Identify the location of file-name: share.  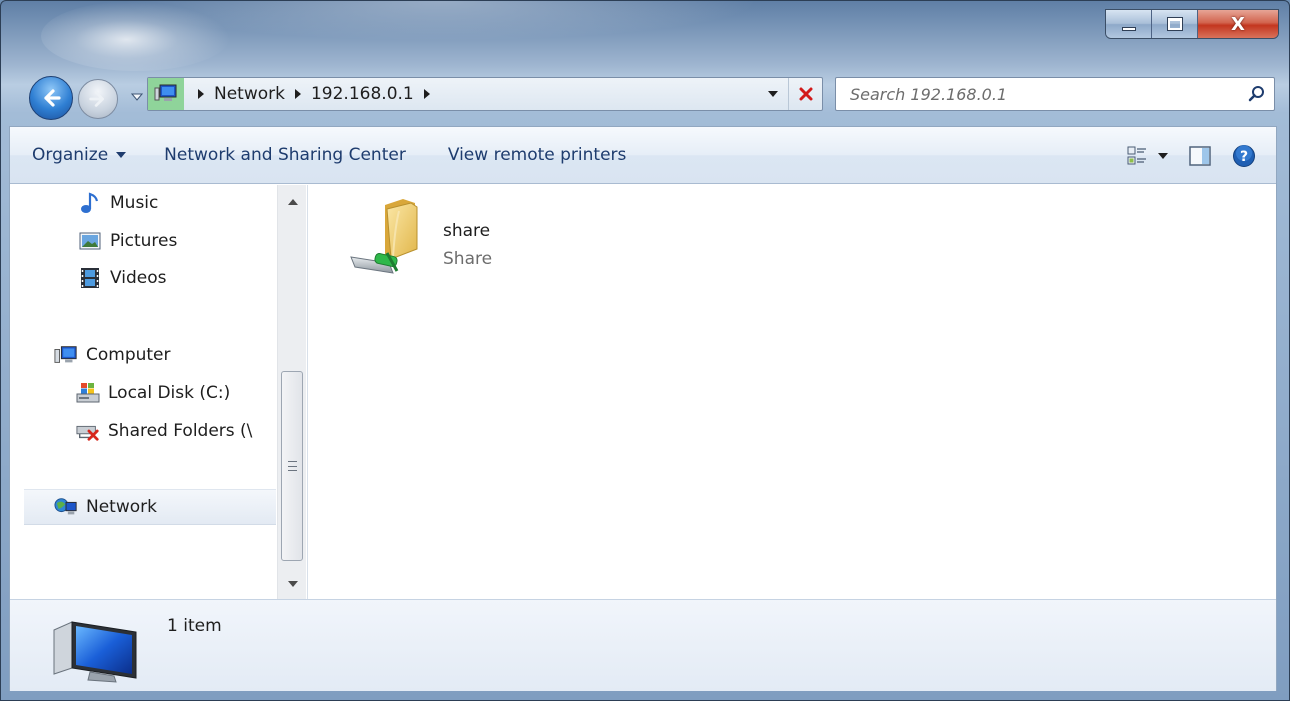
(467, 231).